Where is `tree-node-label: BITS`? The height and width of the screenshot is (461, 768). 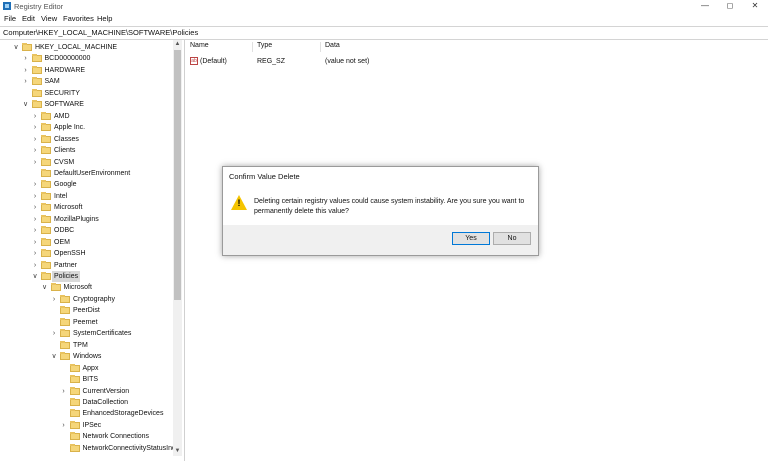
tree-node-label: BITS is located at coordinates (91, 379).